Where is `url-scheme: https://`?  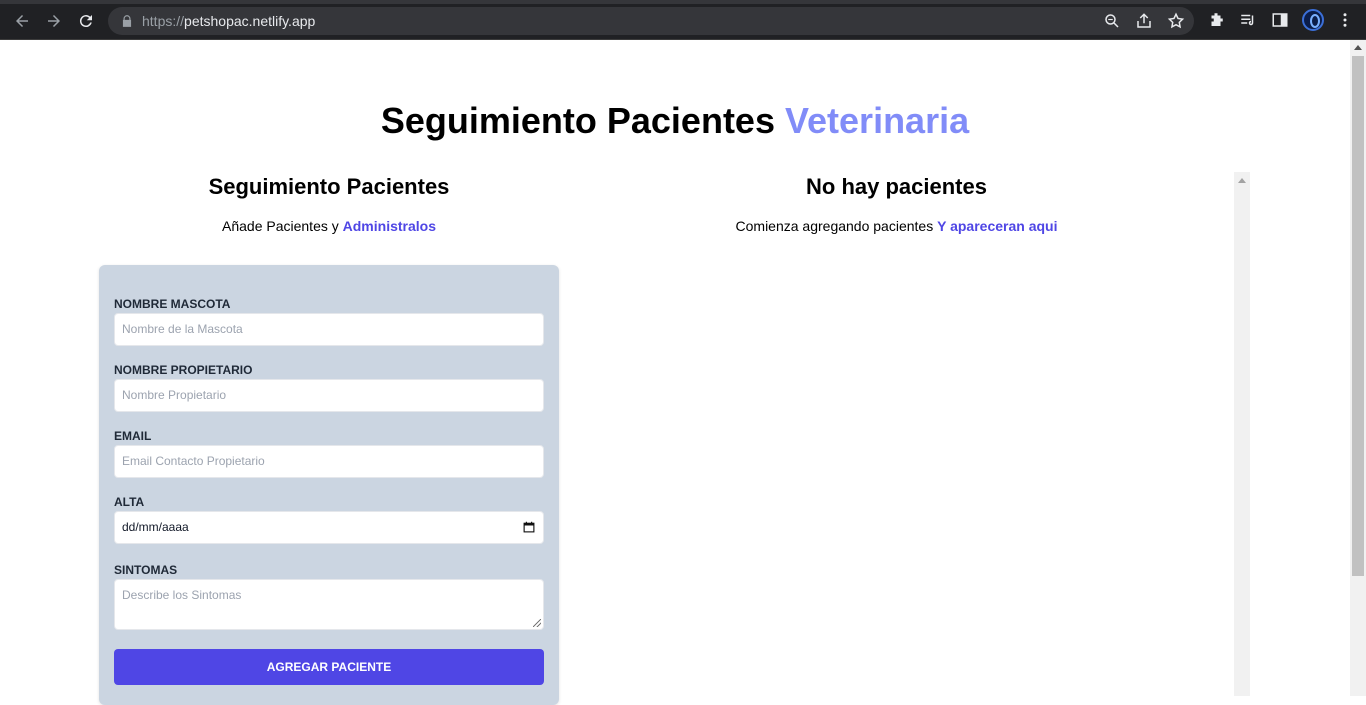 url-scheme: https:// is located at coordinates (163, 21).